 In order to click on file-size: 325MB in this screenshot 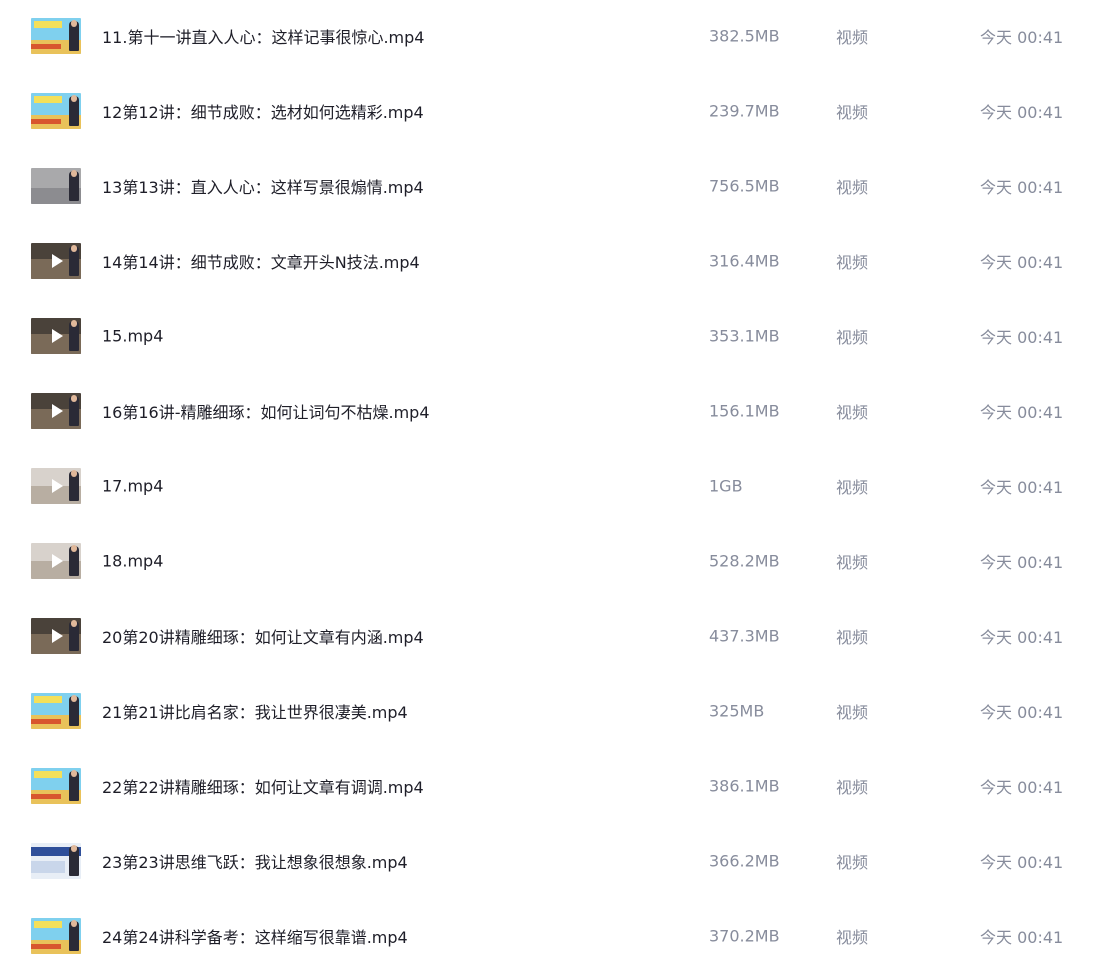, I will do `click(737, 710)`.